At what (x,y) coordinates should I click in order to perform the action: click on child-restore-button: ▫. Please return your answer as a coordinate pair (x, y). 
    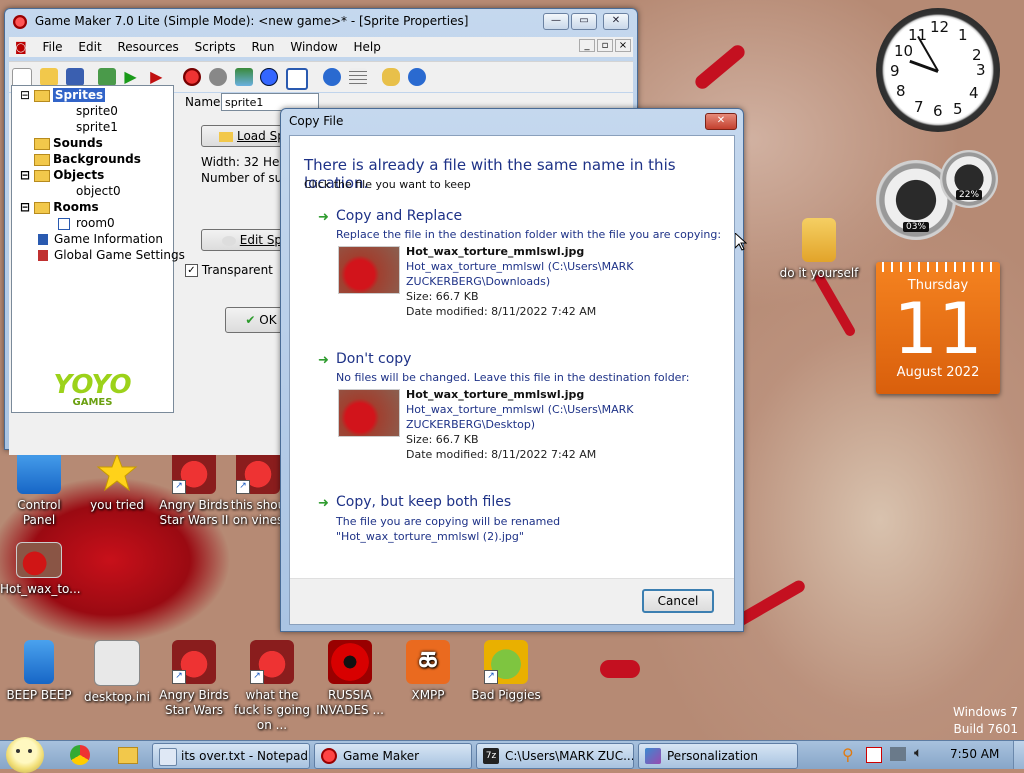
    Looking at the image, I should click on (605, 45).